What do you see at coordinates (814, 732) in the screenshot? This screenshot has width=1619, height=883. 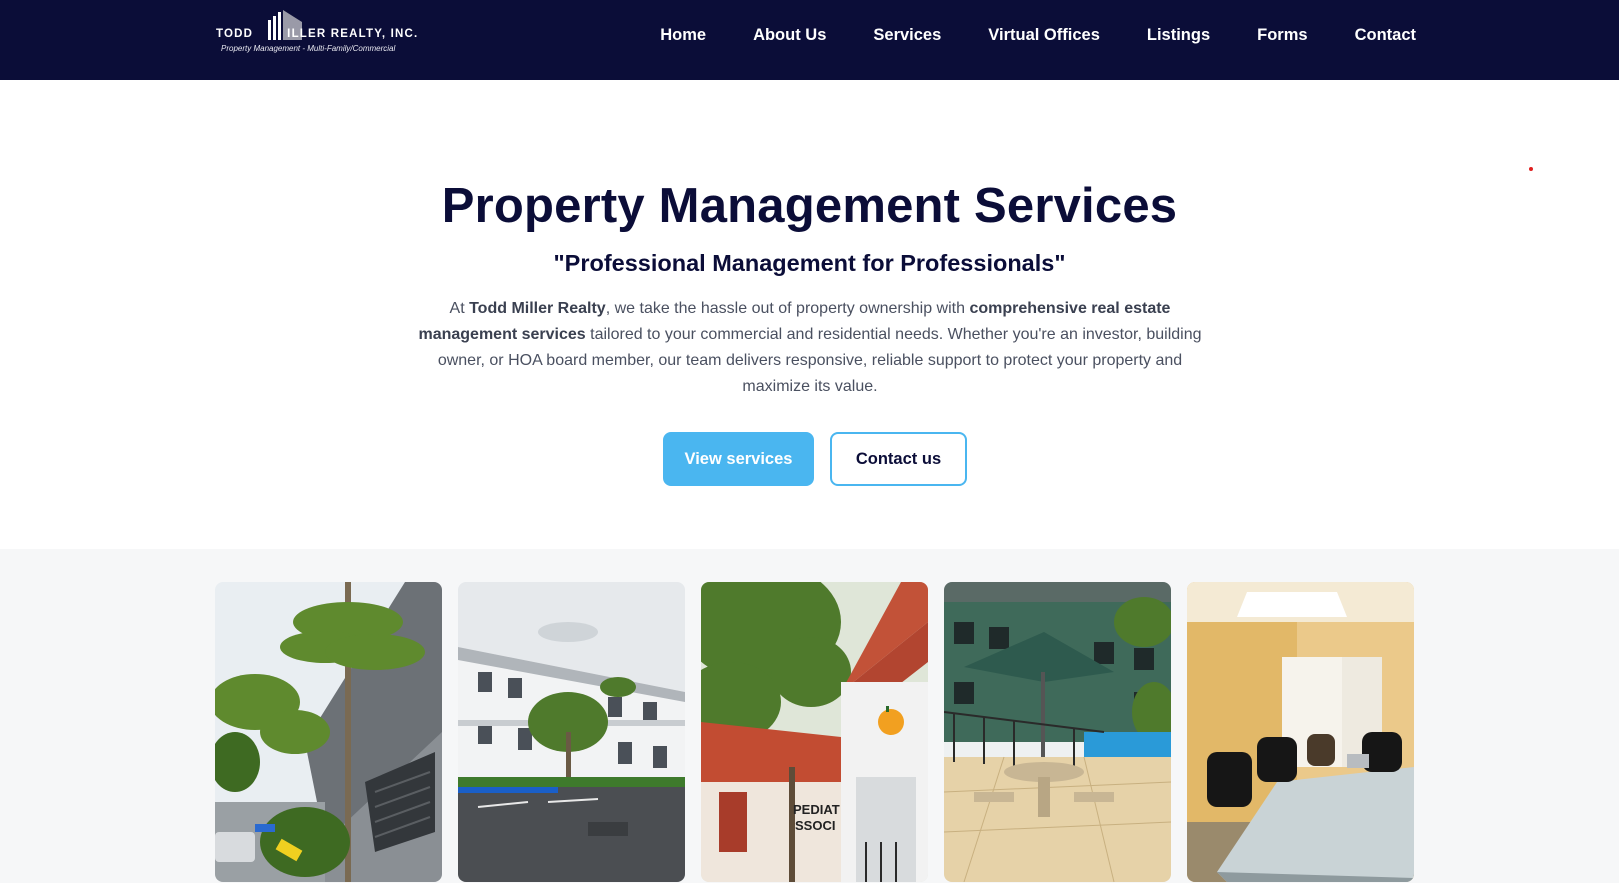 I see `gallery-photo-pediatric-building: PEDIAT SSOCI` at bounding box center [814, 732].